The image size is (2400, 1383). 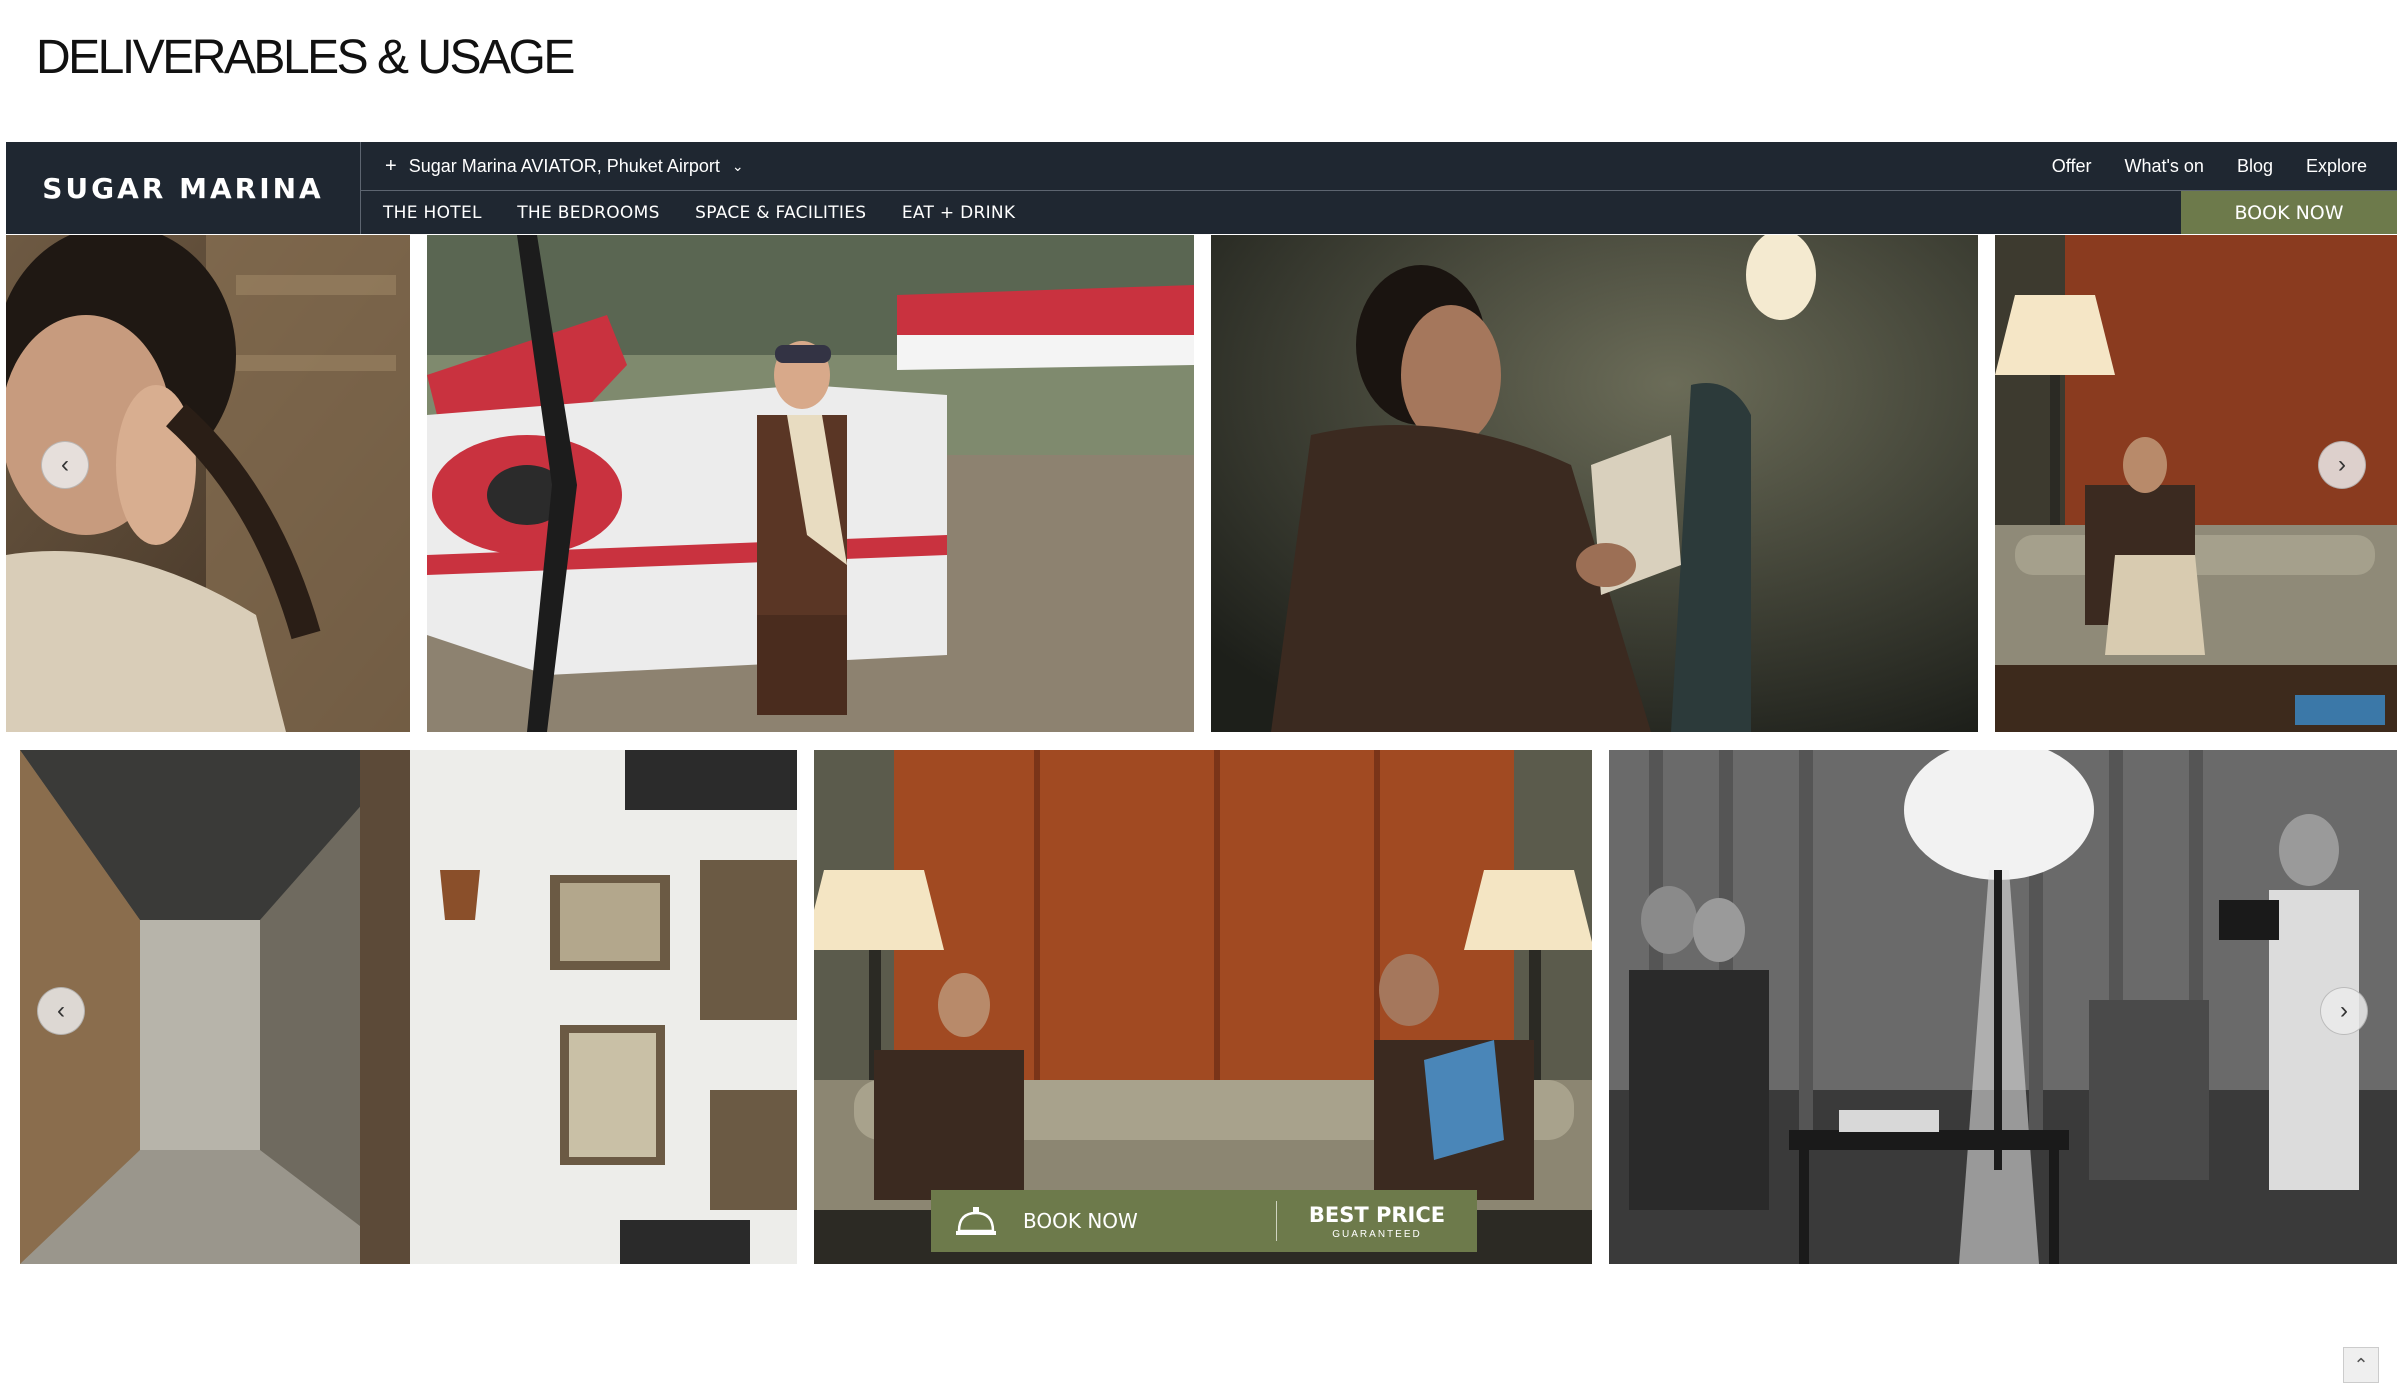 What do you see at coordinates (1377, 1214) in the screenshot?
I see `best-price-label: BEST PRICE` at bounding box center [1377, 1214].